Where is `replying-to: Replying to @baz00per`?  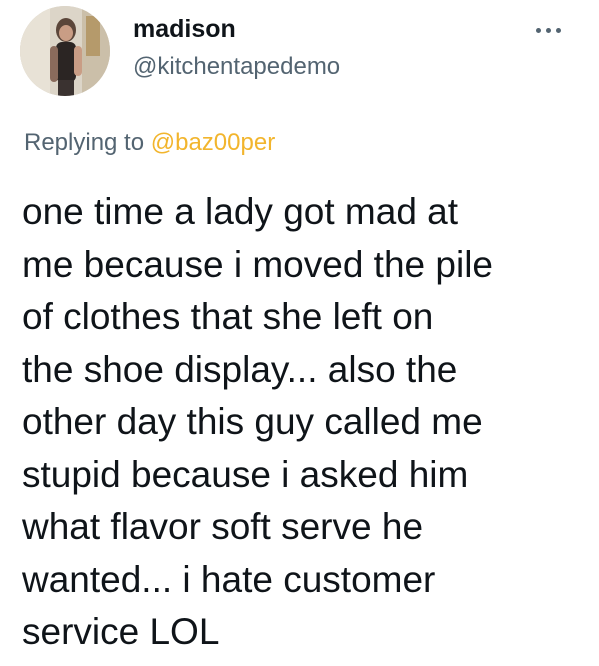 replying-to: Replying to @baz00per is located at coordinates (149, 143).